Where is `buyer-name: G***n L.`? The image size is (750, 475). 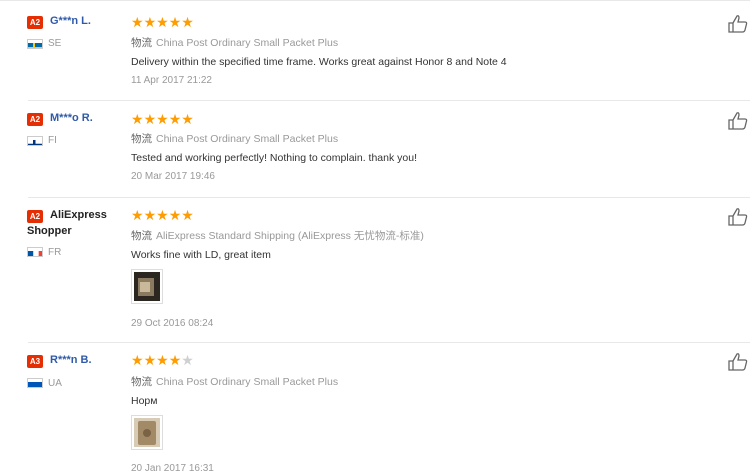 buyer-name: G***n L. is located at coordinates (70, 21).